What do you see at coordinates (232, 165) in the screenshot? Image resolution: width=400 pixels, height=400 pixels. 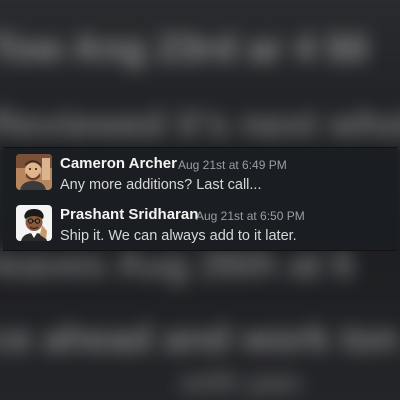 I see `message-timestamp: Aug 21st at 6:49 PM` at bounding box center [232, 165].